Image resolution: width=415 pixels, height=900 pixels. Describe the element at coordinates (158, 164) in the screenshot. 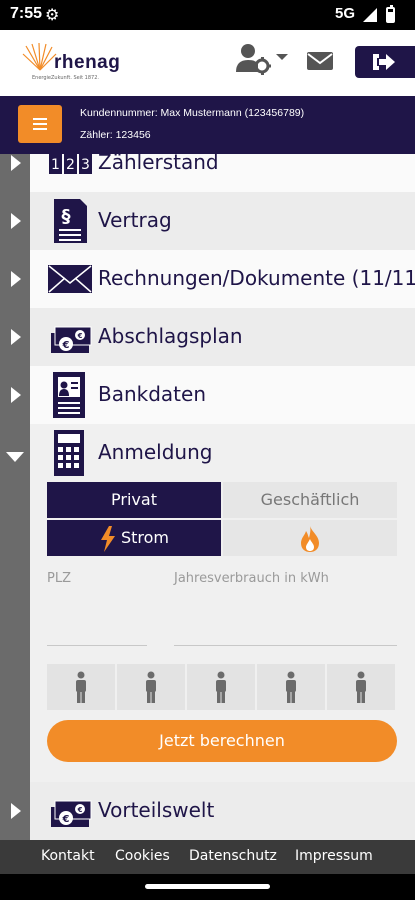

I see `accordion-label: Zählerstand` at that location.